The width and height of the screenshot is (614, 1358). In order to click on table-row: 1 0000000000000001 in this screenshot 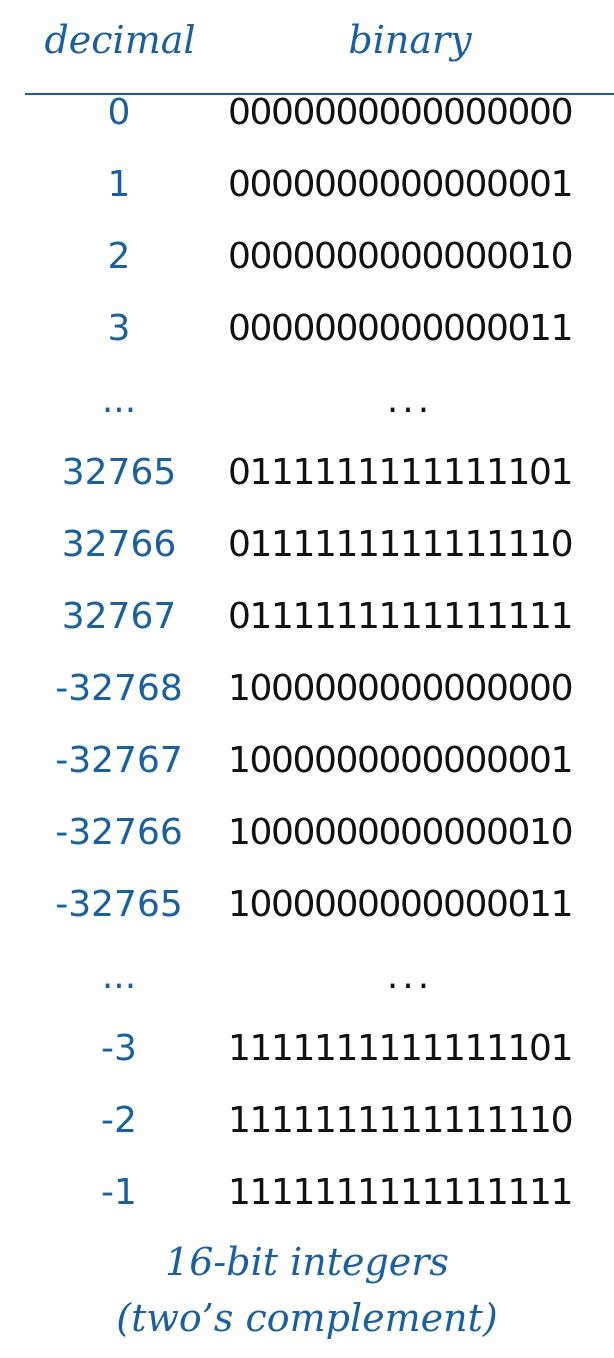, I will do `click(307, 188)`.